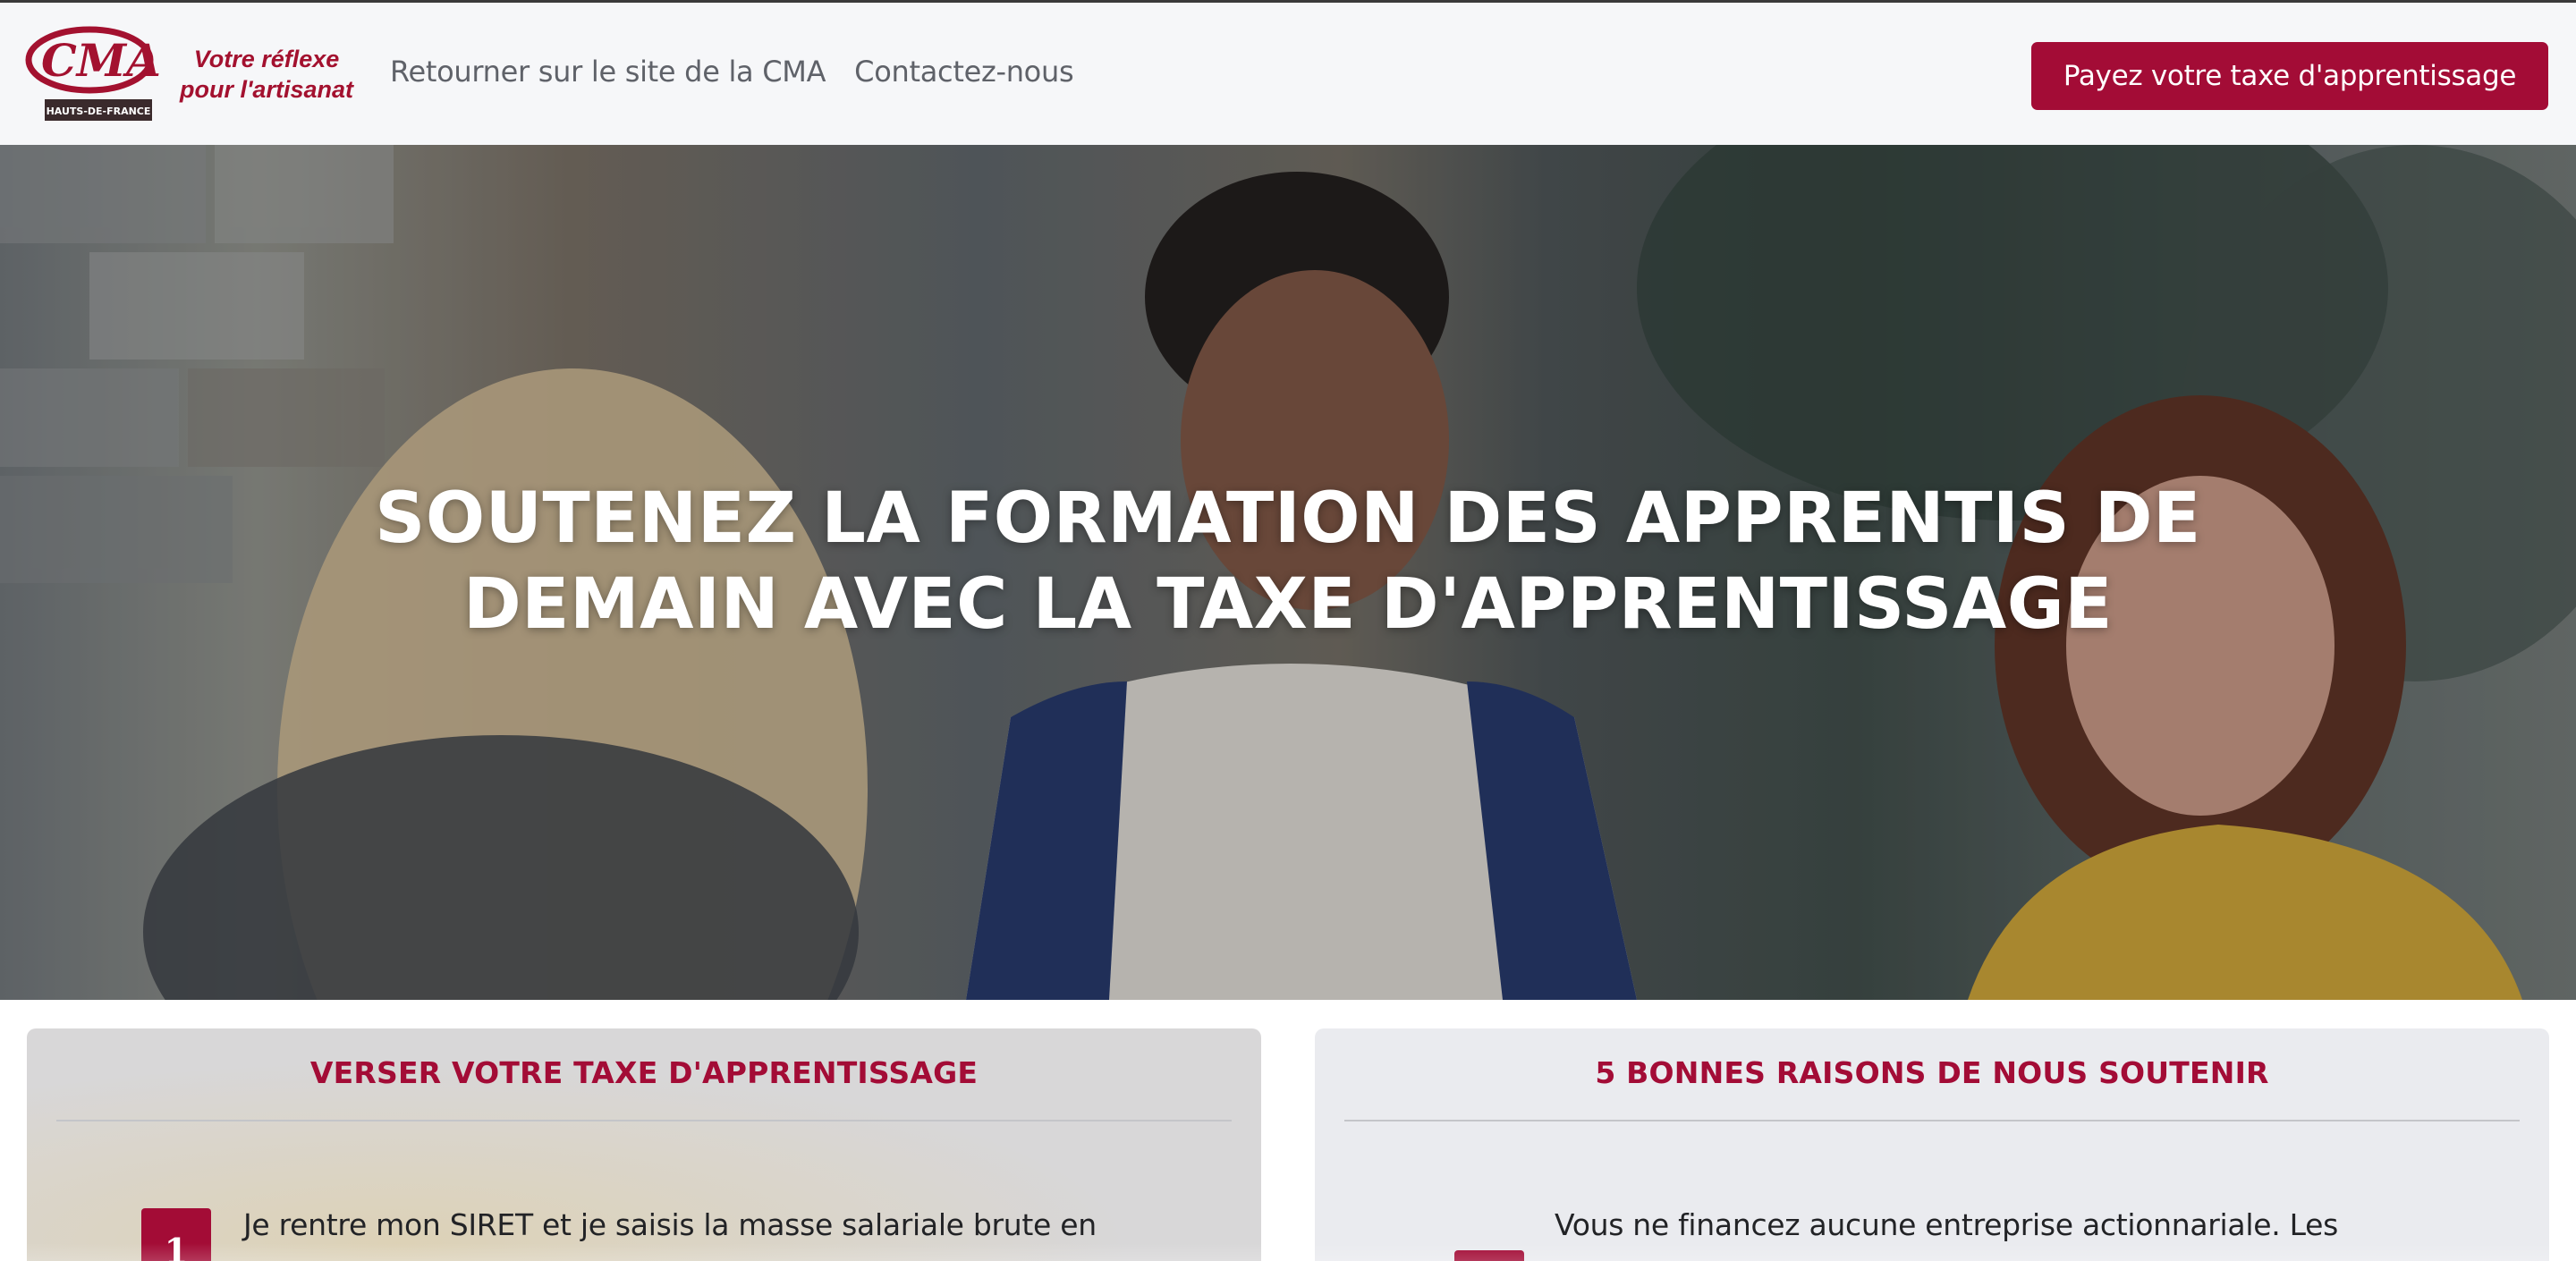  I want to click on tagline-line-2: pour l'artisanat, so click(266, 89).